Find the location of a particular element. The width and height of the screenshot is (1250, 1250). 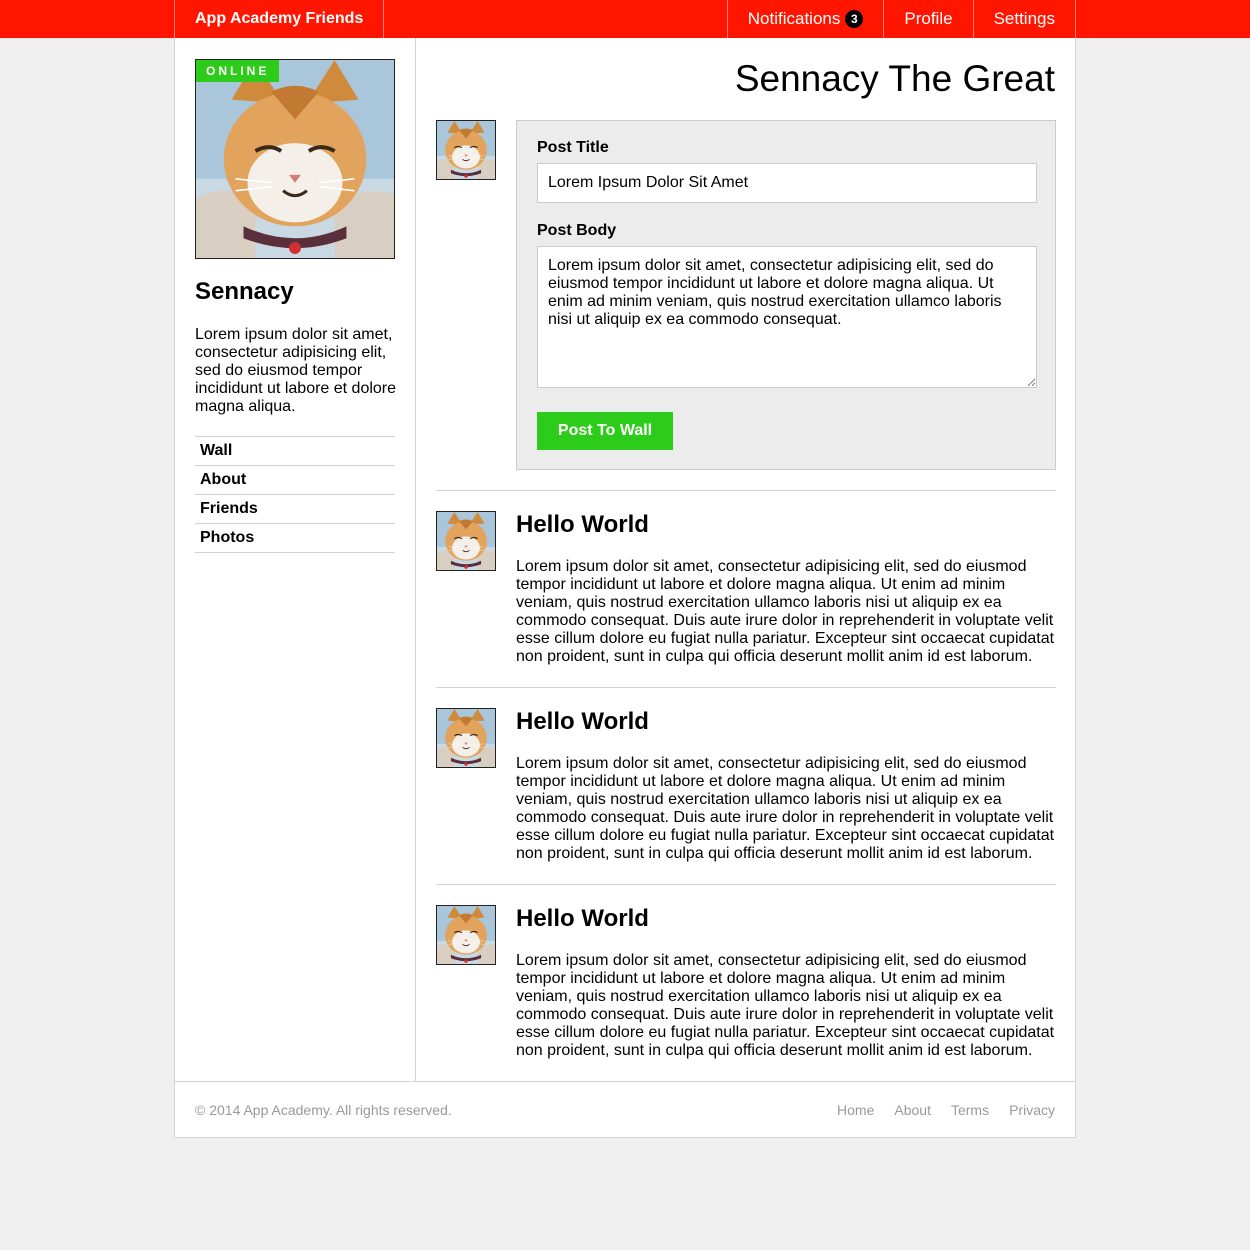

nav-settings-label: Settings is located at coordinates (1024, 18).